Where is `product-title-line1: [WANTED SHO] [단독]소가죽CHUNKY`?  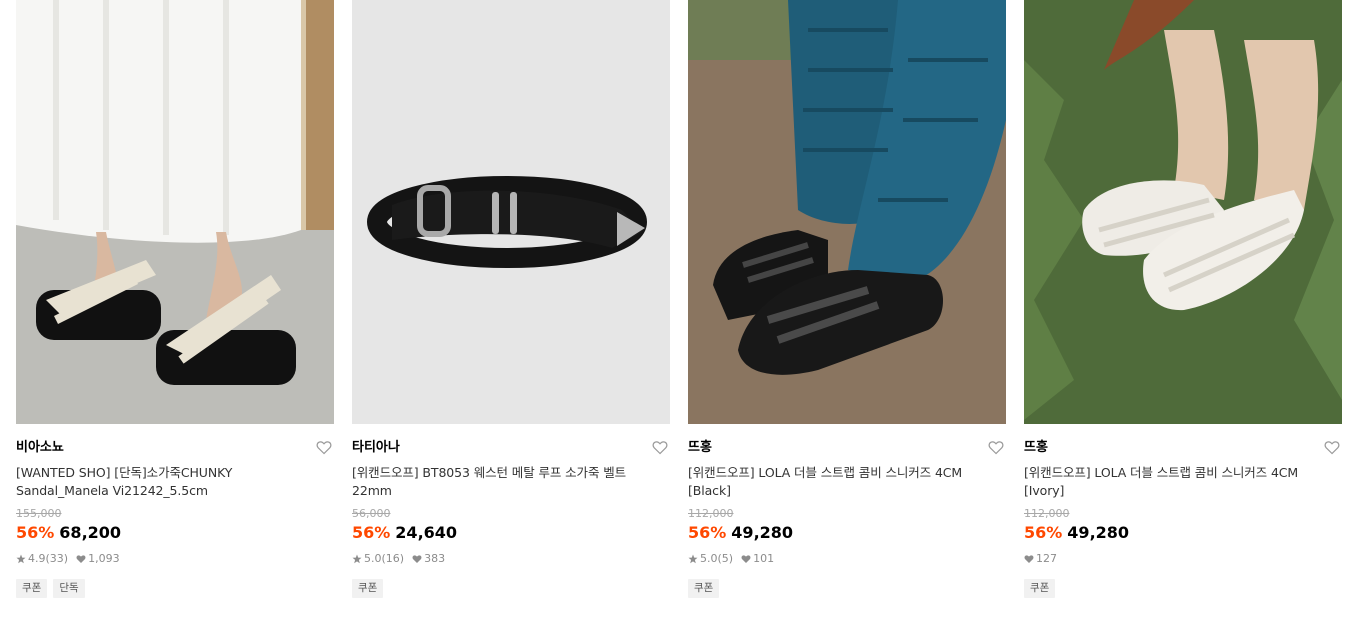
product-title-line1: [WANTED SHO] [단독]소가죽CHUNKY is located at coordinates (124, 472).